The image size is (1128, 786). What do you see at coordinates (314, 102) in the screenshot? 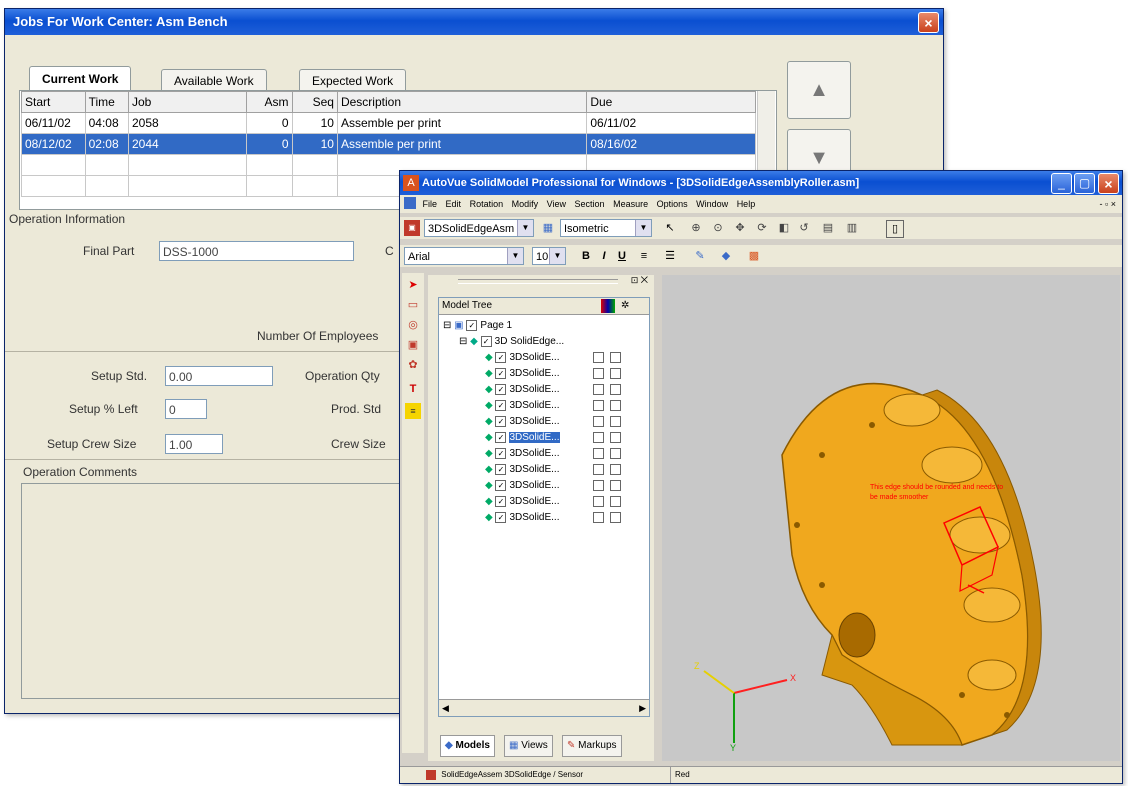
I see `col-seq: Seq` at bounding box center [314, 102].